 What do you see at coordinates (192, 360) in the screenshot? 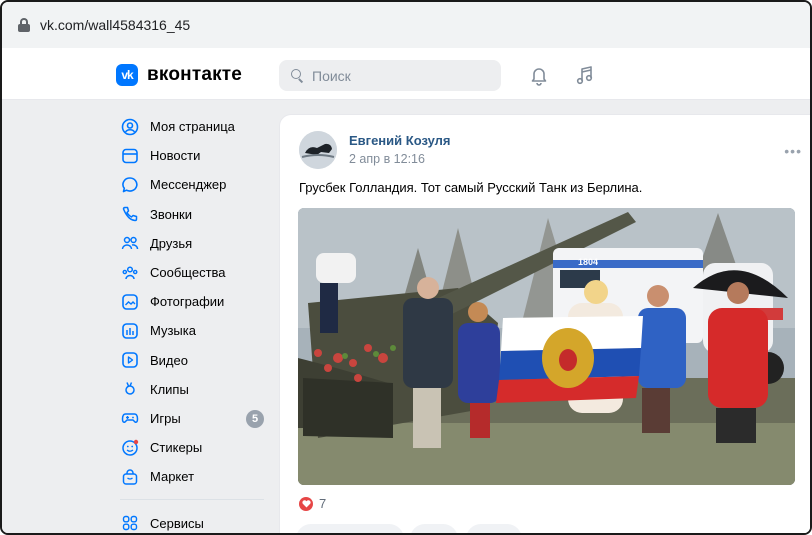
I see `sidebar-item-video: Видео` at bounding box center [192, 360].